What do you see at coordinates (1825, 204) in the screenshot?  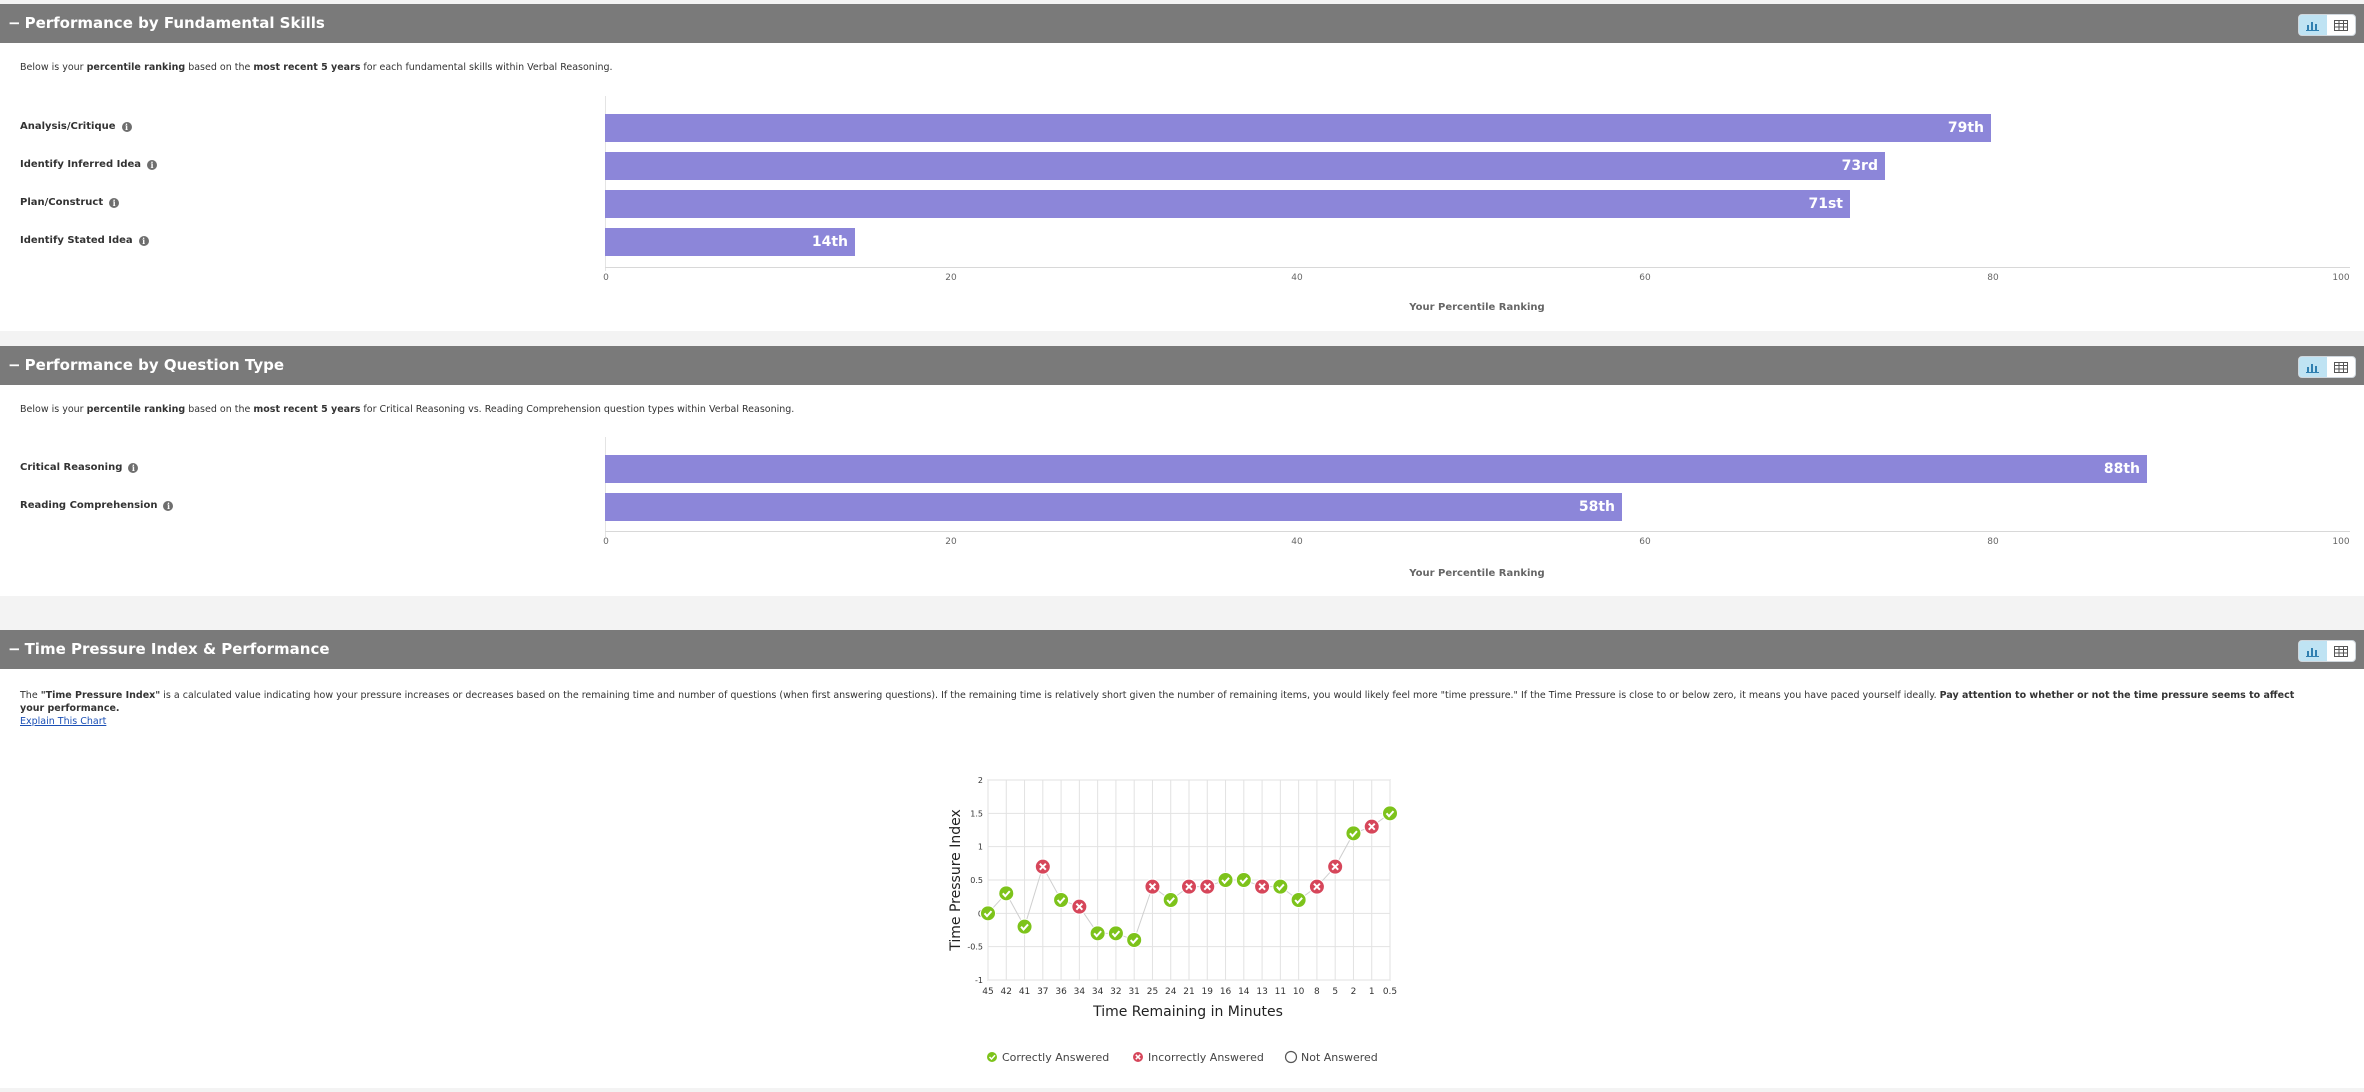 I see `percentile-label: 71st` at bounding box center [1825, 204].